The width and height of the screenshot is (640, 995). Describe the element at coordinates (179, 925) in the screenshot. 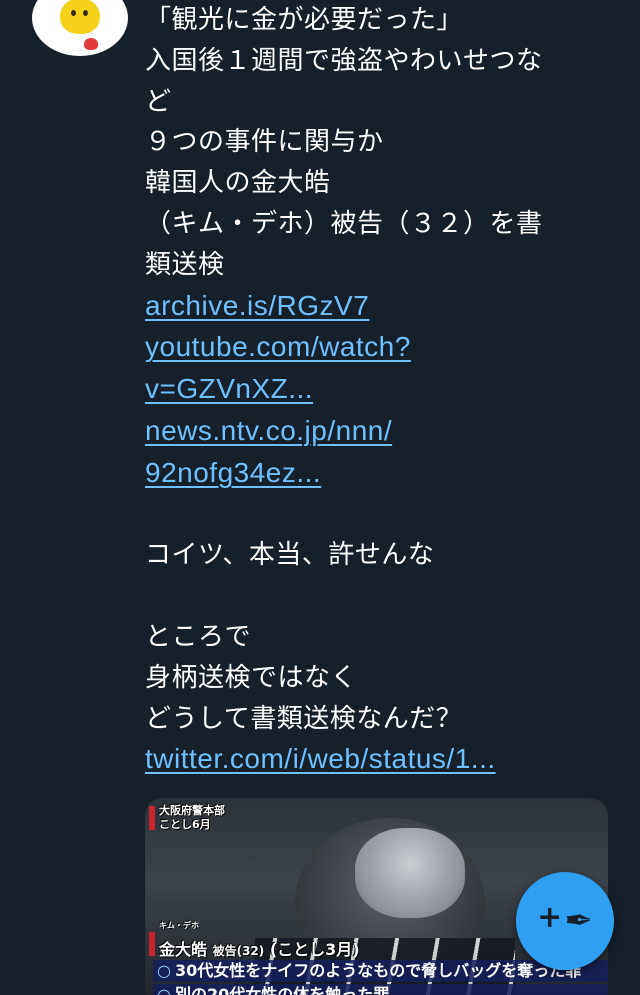

I see `media-ruby: キム・デホ` at that location.